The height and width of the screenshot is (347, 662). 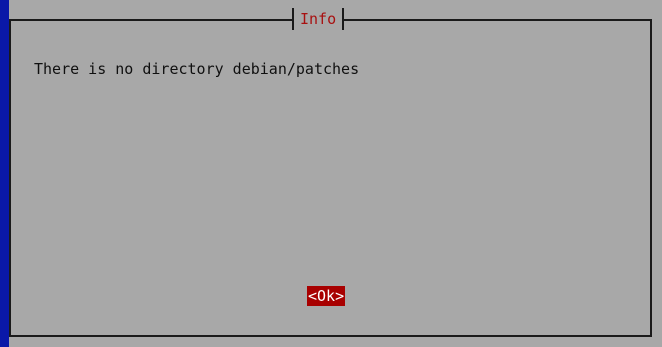 I want to click on dialog-title: Info, so click(x=318, y=19).